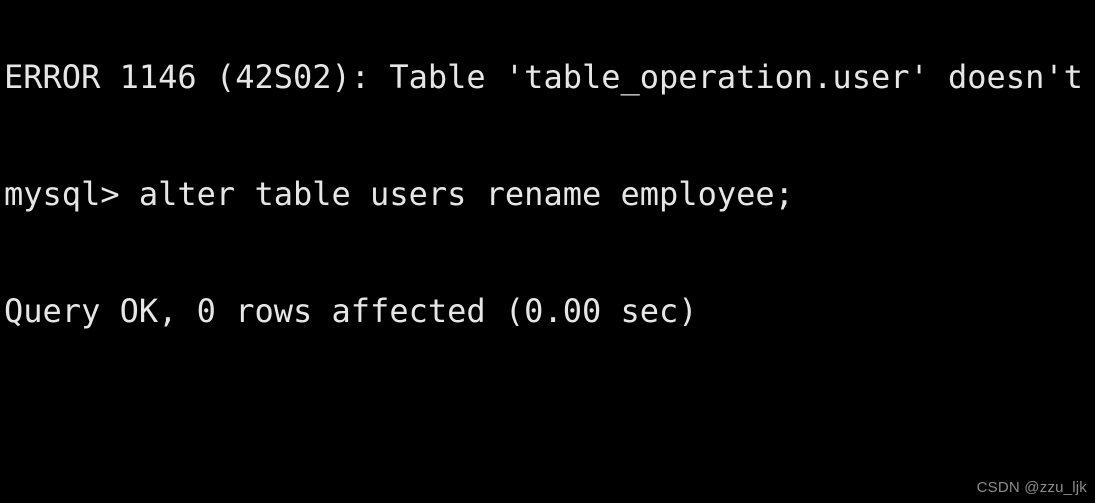 The image size is (1095, 503). What do you see at coordinates (1031, 487) in the screenshot?
I see `watermark: CSDN @zzu_ljk` at bounding box center [1031, 487].